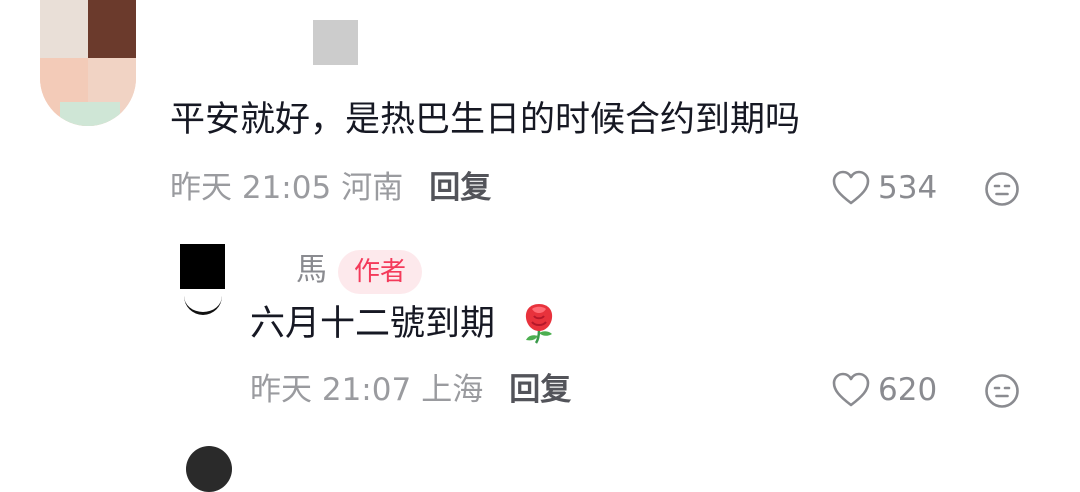 The image size is (1080, 492). What do you see at coordinates (88, 63) in the screenshot?
I see `avatar` at bounding box center [88, 63].